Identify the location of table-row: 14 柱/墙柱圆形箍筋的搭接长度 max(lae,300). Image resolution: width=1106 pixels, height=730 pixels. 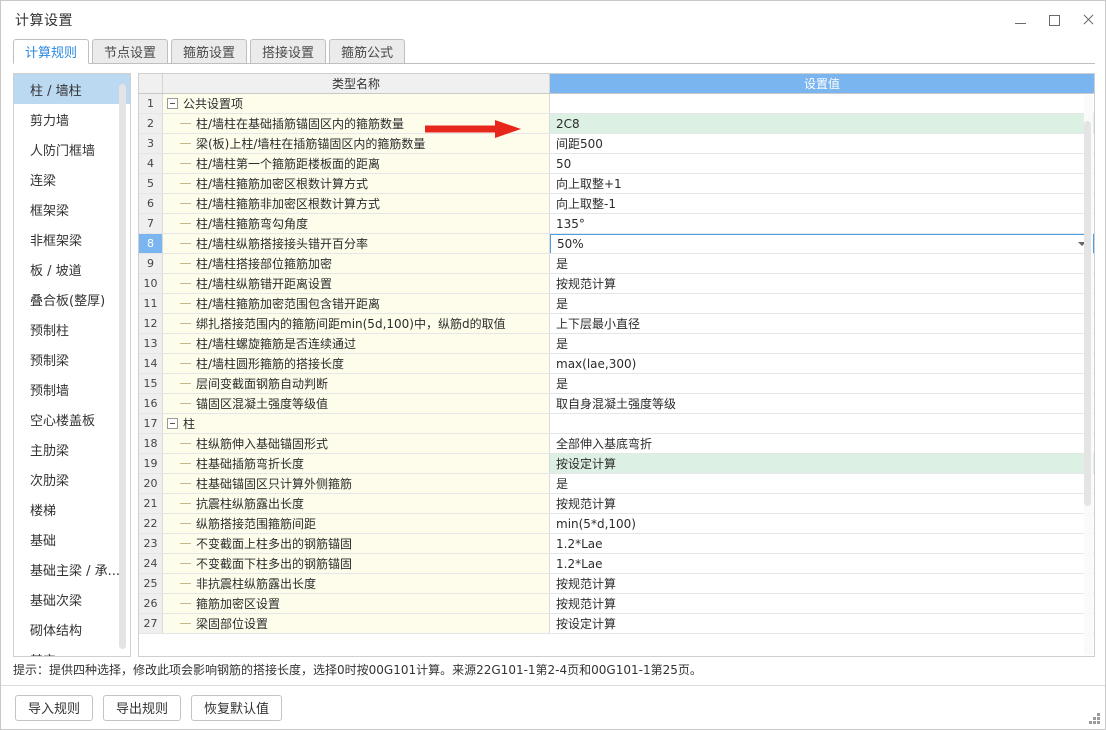
(616, 364).